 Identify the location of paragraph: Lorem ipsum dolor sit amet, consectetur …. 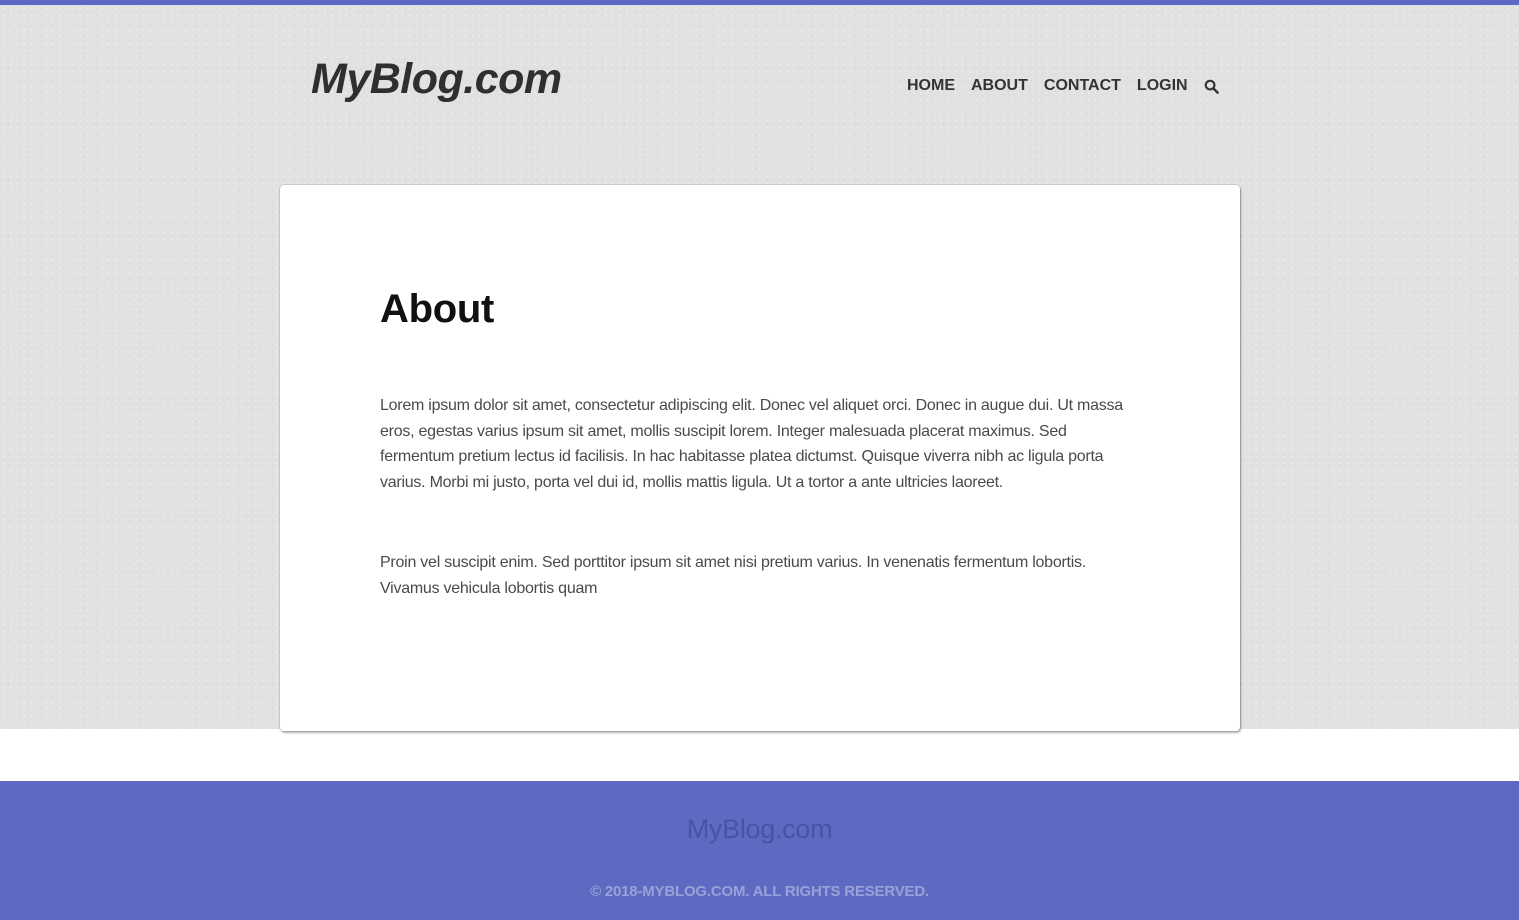
(751, 444).